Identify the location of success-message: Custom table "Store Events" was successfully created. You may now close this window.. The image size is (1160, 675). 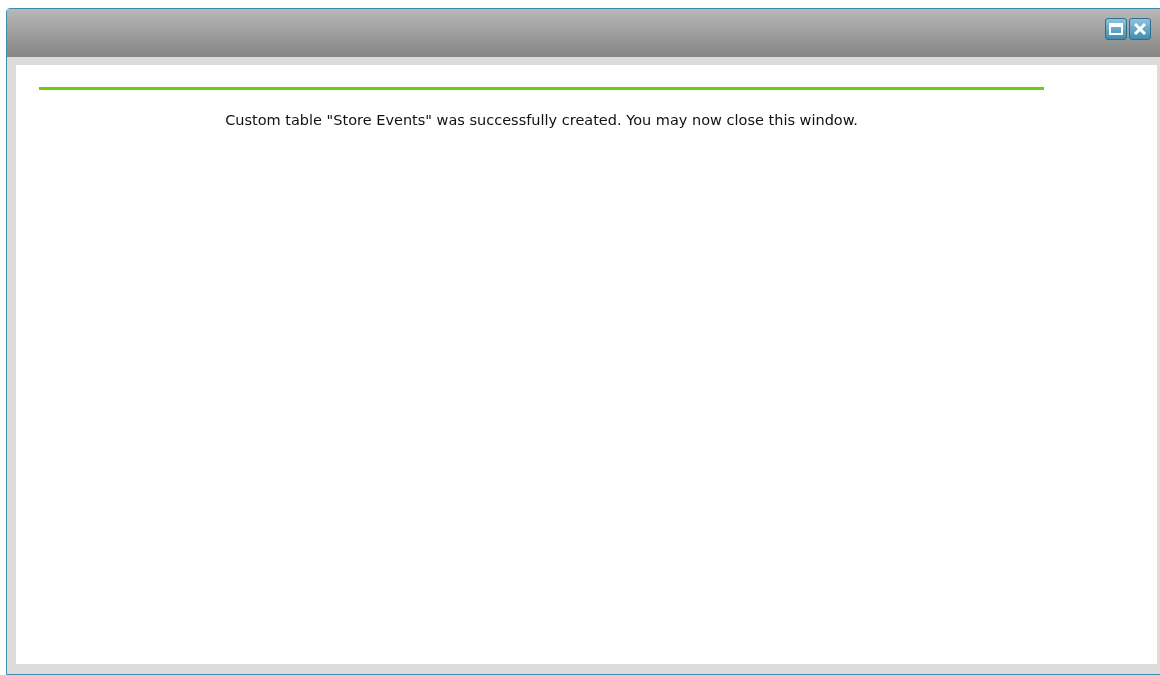
(541, 120).